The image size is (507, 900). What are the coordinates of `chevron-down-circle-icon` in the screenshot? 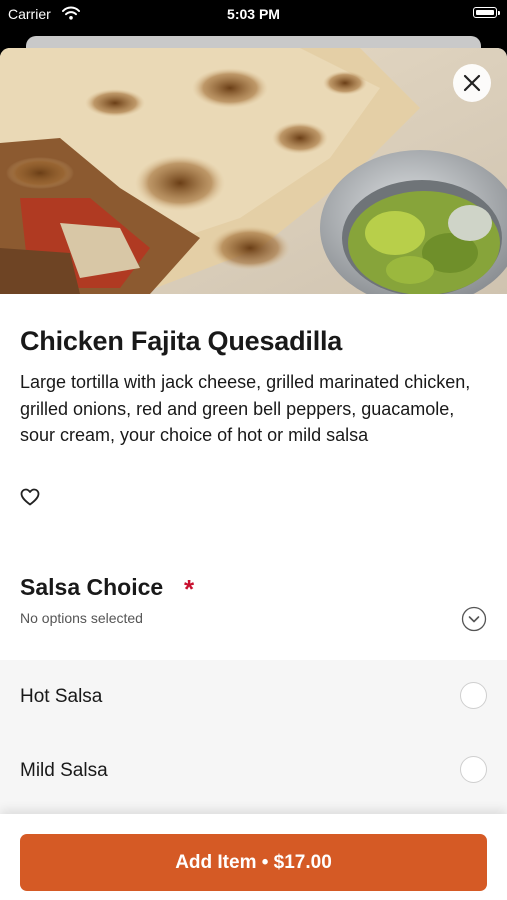 It's located at (474, 619).